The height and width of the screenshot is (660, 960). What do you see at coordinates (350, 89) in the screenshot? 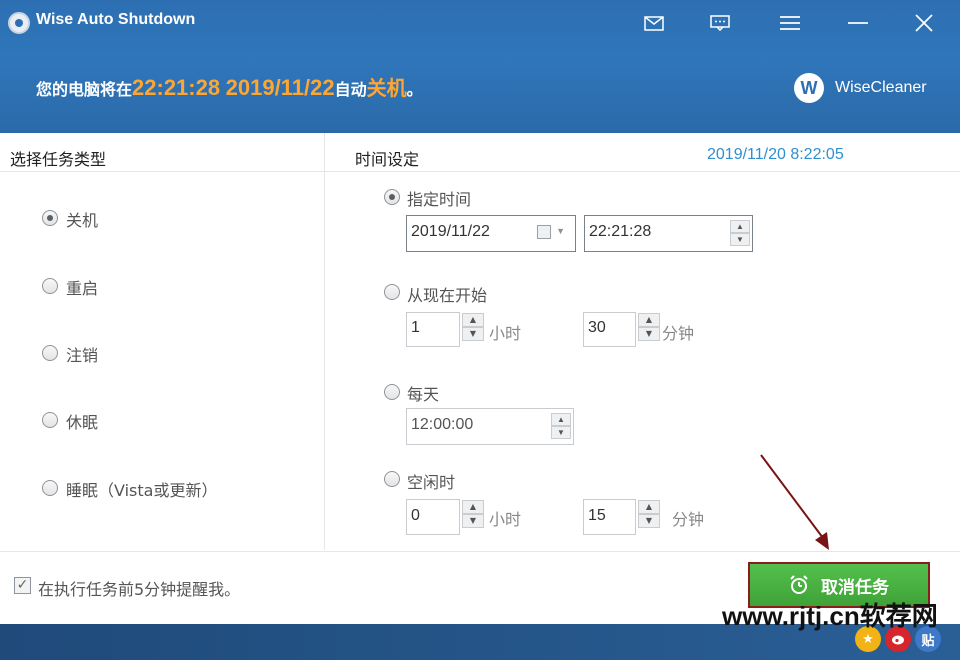
I see `status-middle: 自动` at bounding box center [350, 89].